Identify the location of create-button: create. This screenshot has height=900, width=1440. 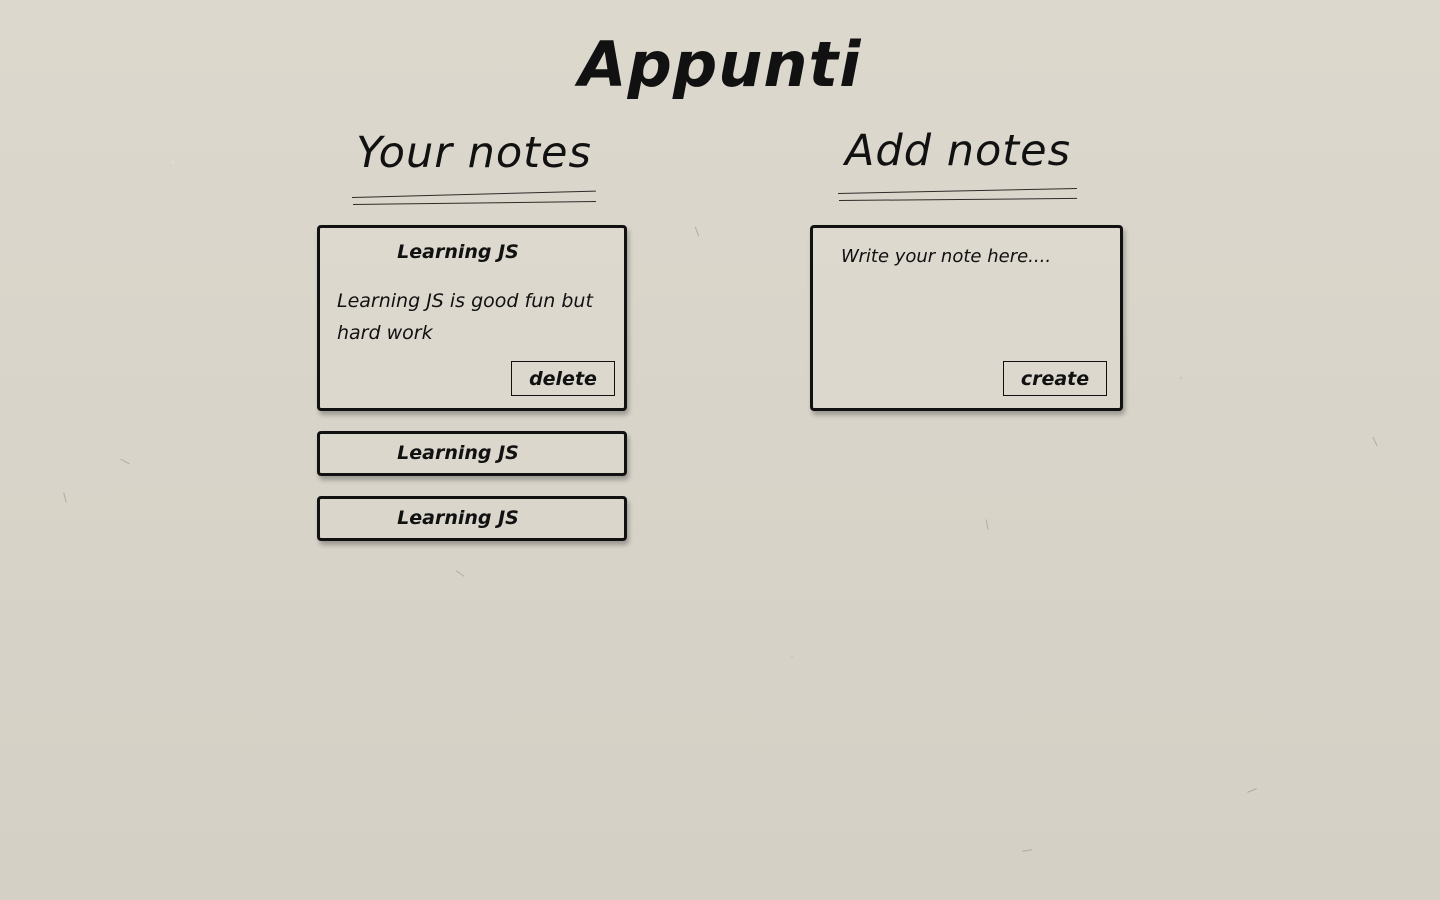
(1055, 378).